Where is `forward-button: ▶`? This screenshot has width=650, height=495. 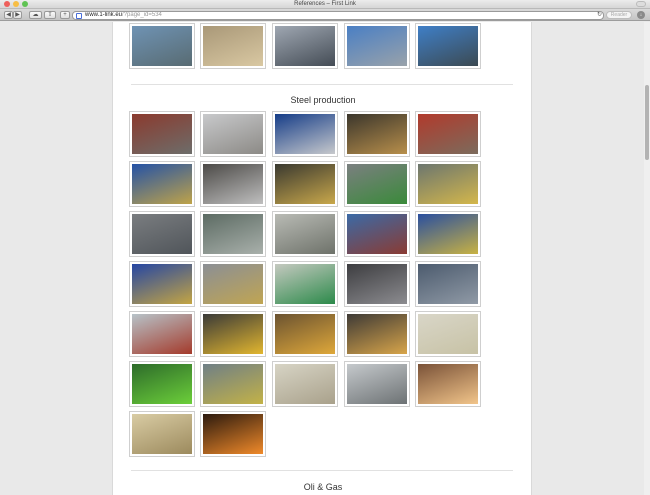 forward-button: ▶ is located at coordinates (17, 15).